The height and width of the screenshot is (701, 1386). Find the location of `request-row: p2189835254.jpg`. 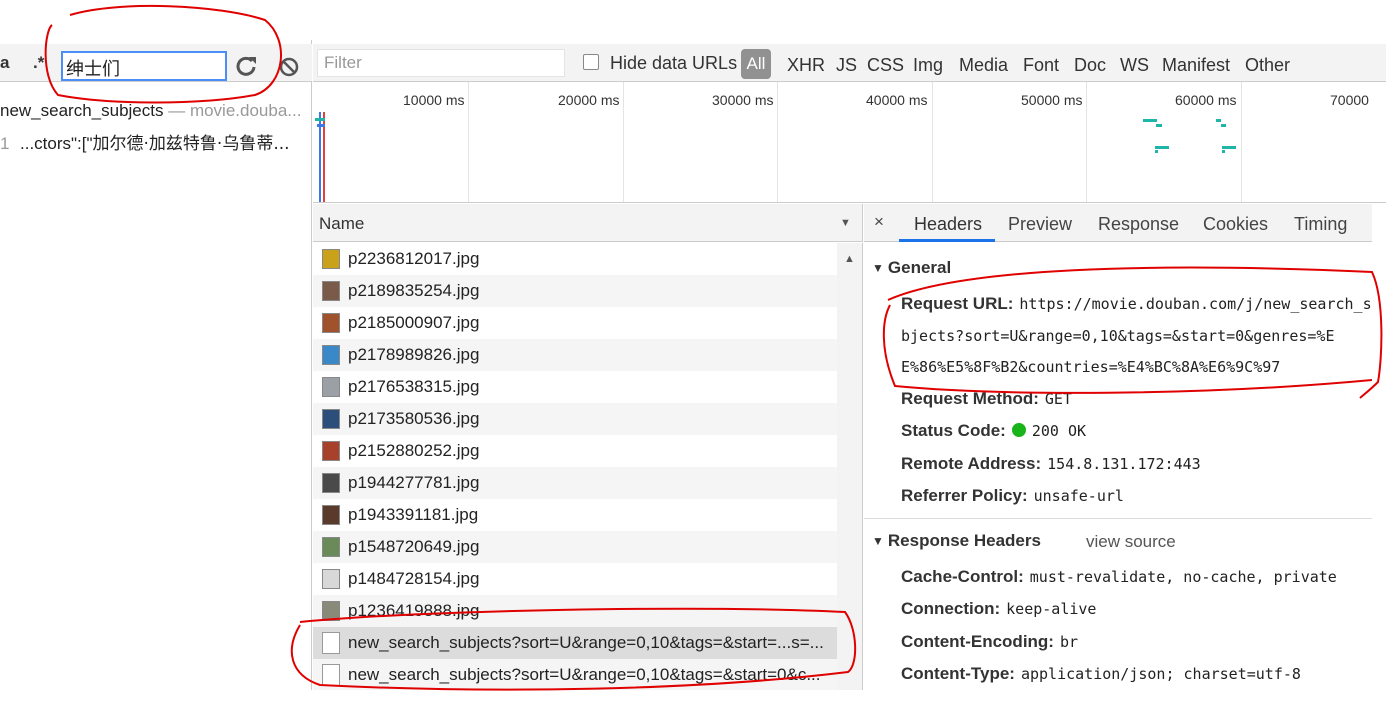

request-row: p2189835254.jpg is located at coordinates (575, 291).